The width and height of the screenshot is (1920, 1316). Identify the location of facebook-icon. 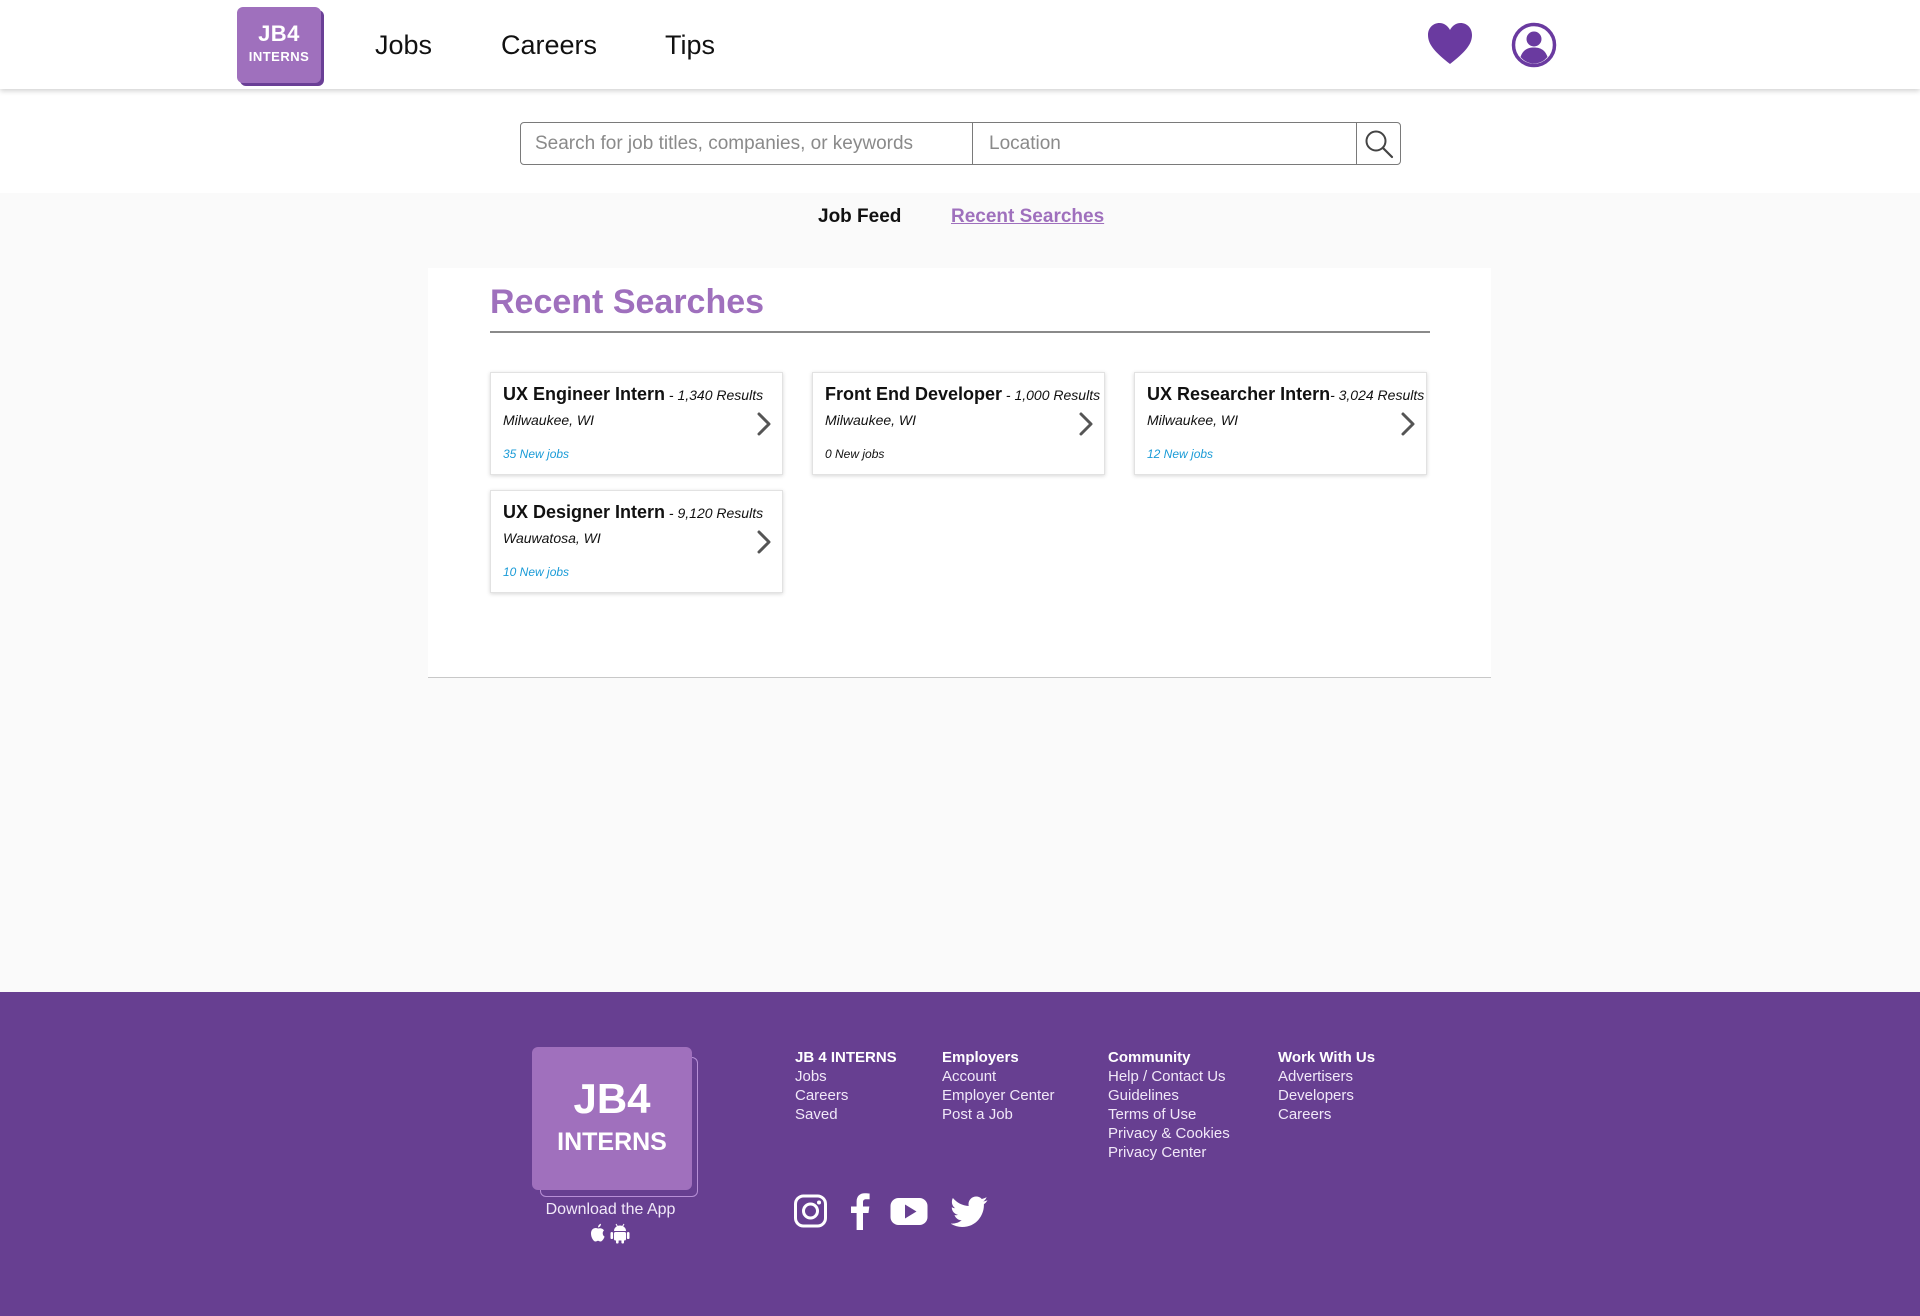
(860, 1211).